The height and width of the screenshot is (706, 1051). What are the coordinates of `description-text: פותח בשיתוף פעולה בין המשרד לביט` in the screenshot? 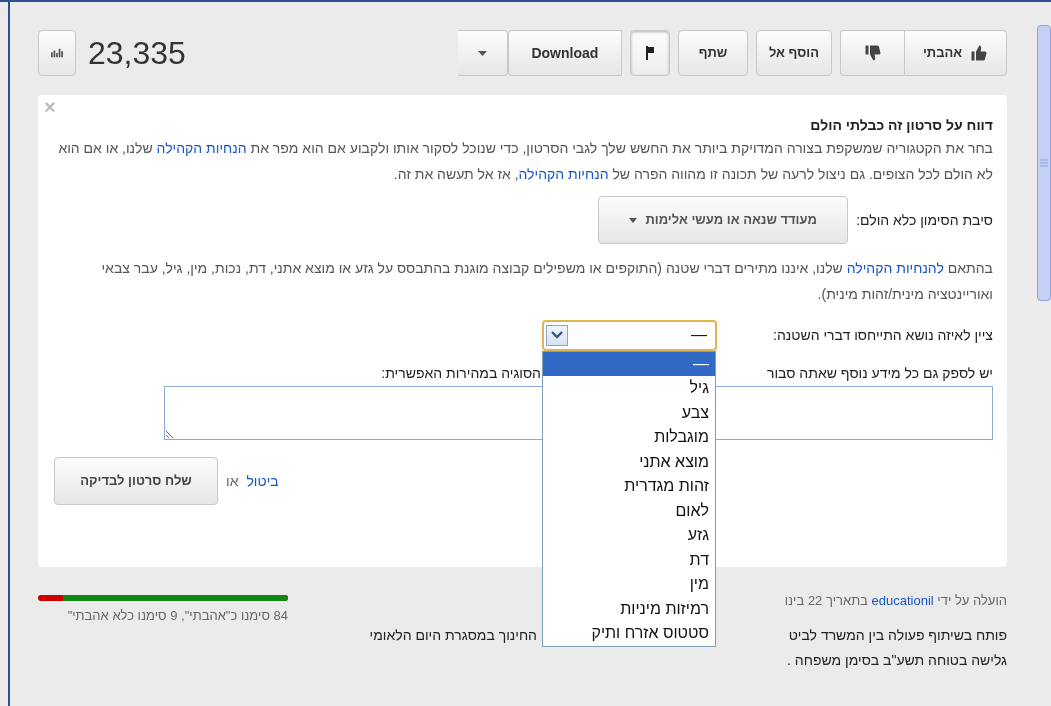 It's located at (897, 635).